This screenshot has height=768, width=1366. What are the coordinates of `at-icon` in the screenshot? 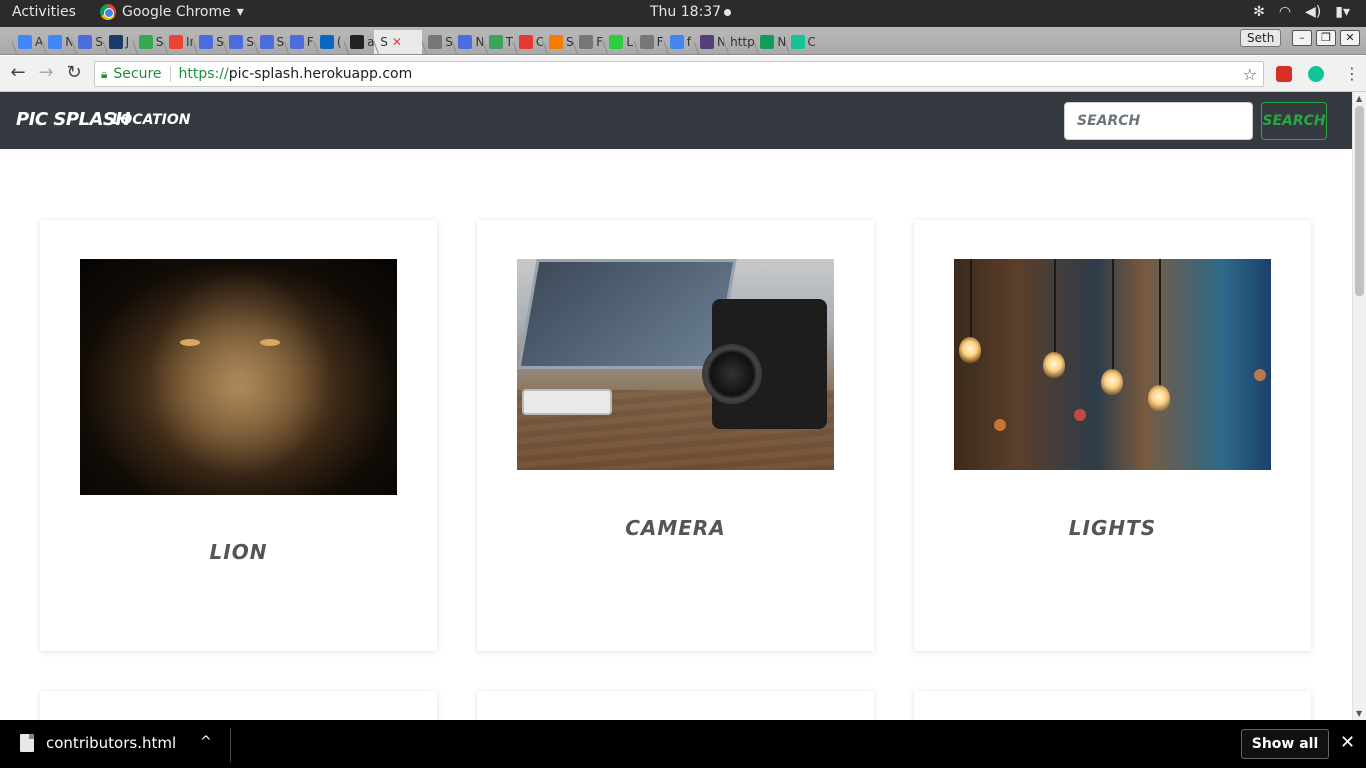 It's located at (556, 42).